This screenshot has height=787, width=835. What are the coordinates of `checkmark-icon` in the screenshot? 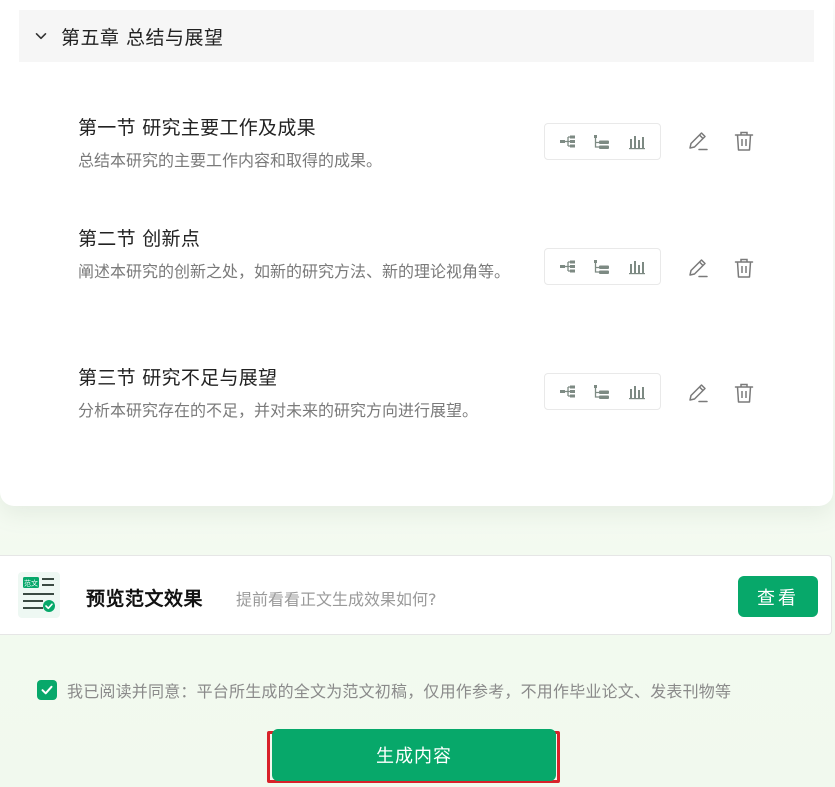 It's located at (47, 690).